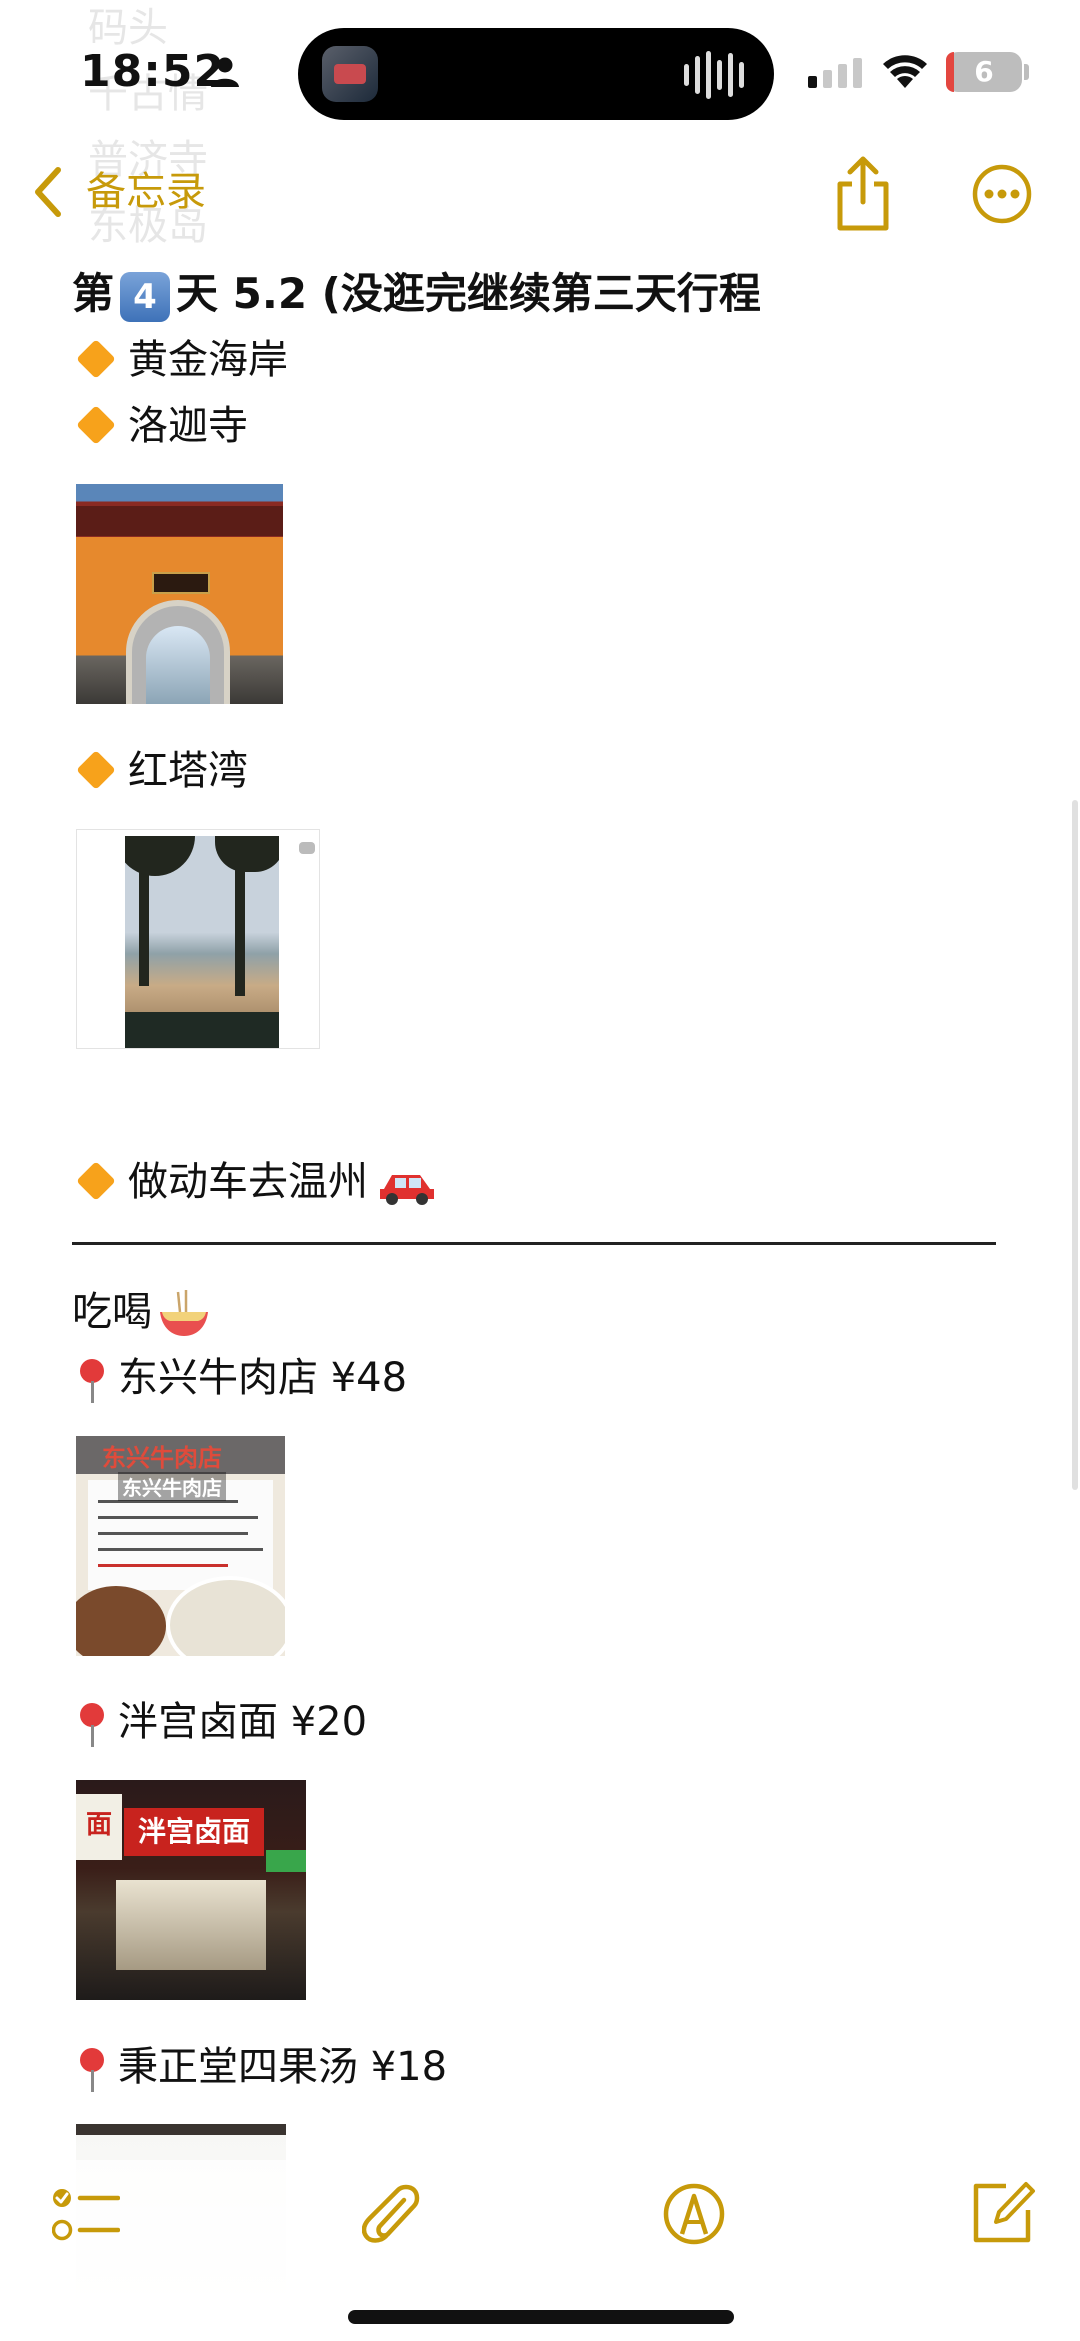 This screenshot has height=2341, width=1080. I want to click on share-icon, so click(863, 194).